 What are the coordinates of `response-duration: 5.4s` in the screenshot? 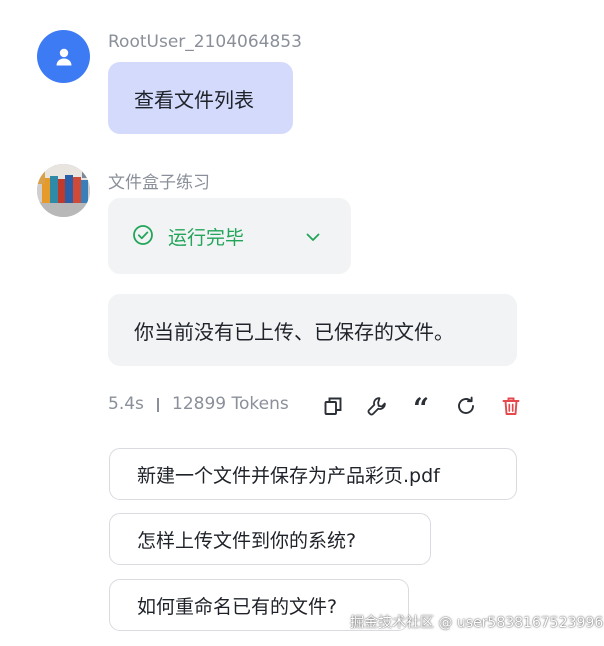 It's located at (126, 404).